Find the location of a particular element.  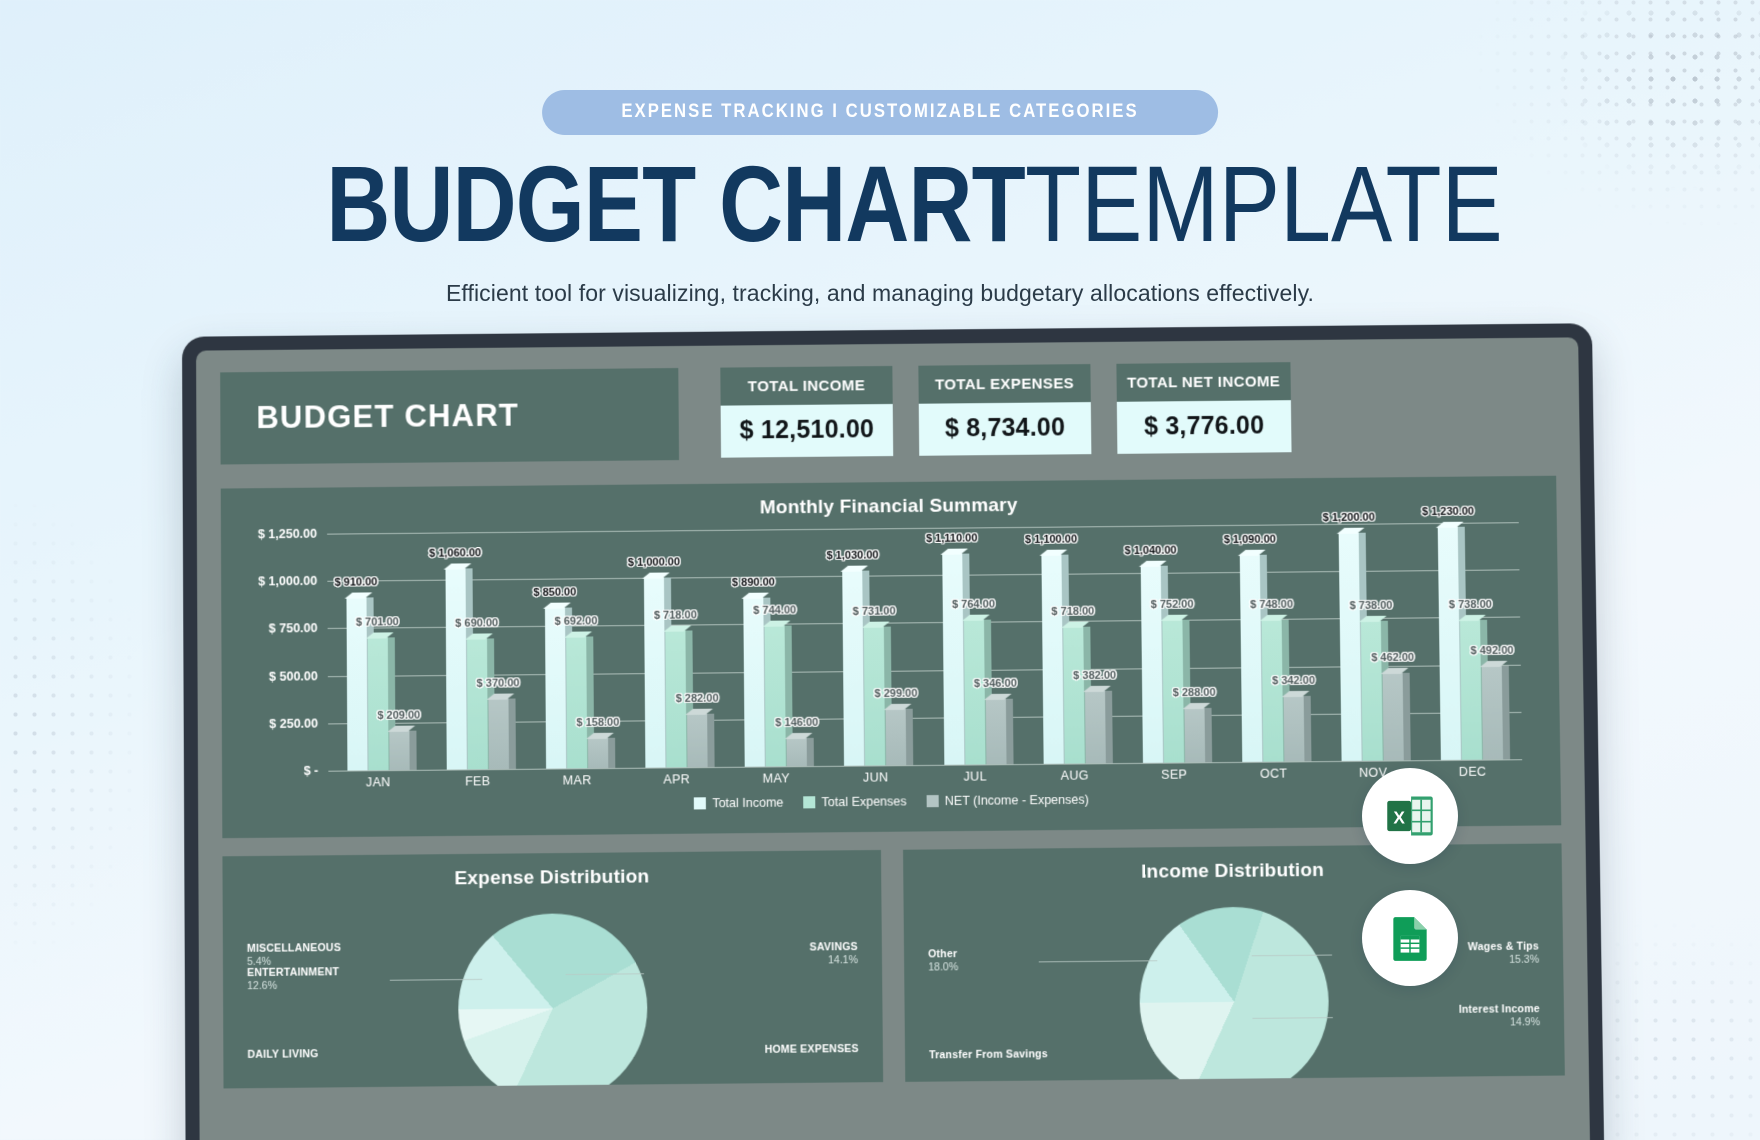

bar-group: $ 850.00 $ 692.00 $ 158.00 is located at coordinates (576, 650).